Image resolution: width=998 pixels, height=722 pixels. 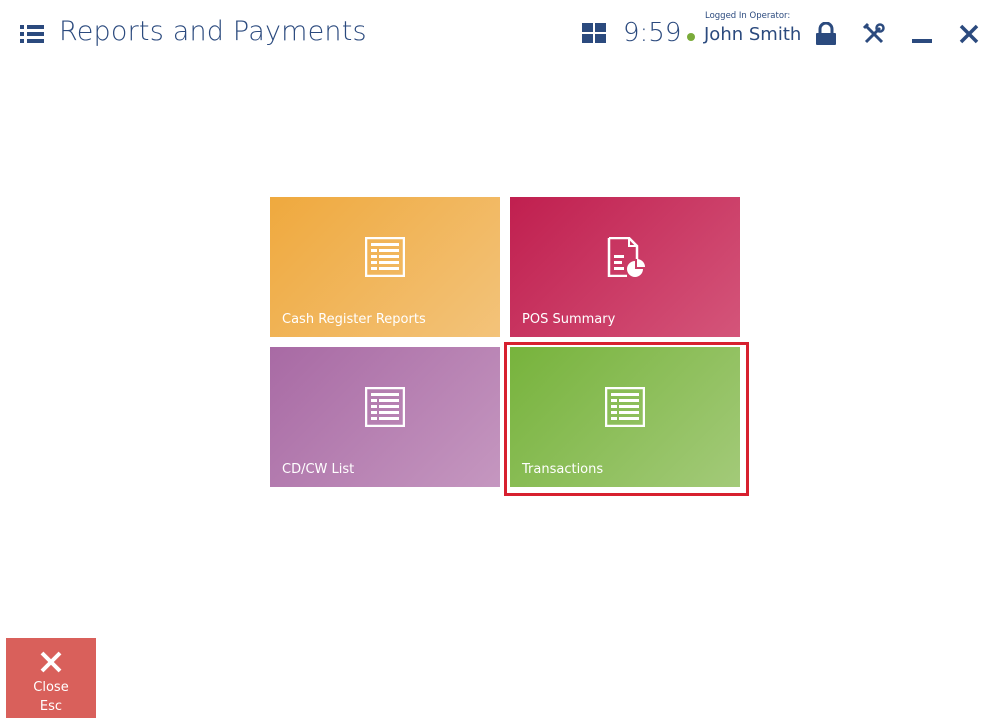 I want to click on close-button: Close Esc, so click(x=51, y=678).